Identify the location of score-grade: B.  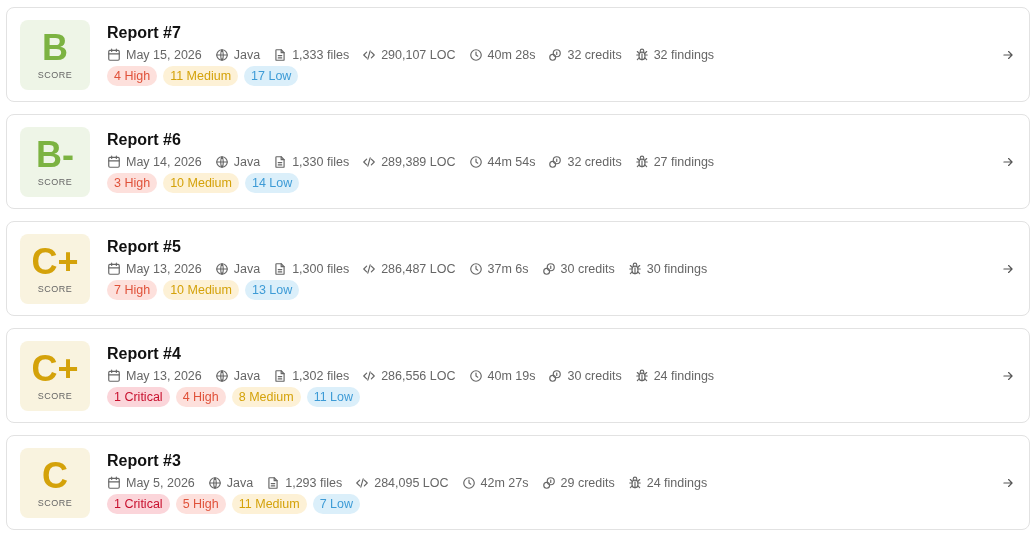
(55, 47).